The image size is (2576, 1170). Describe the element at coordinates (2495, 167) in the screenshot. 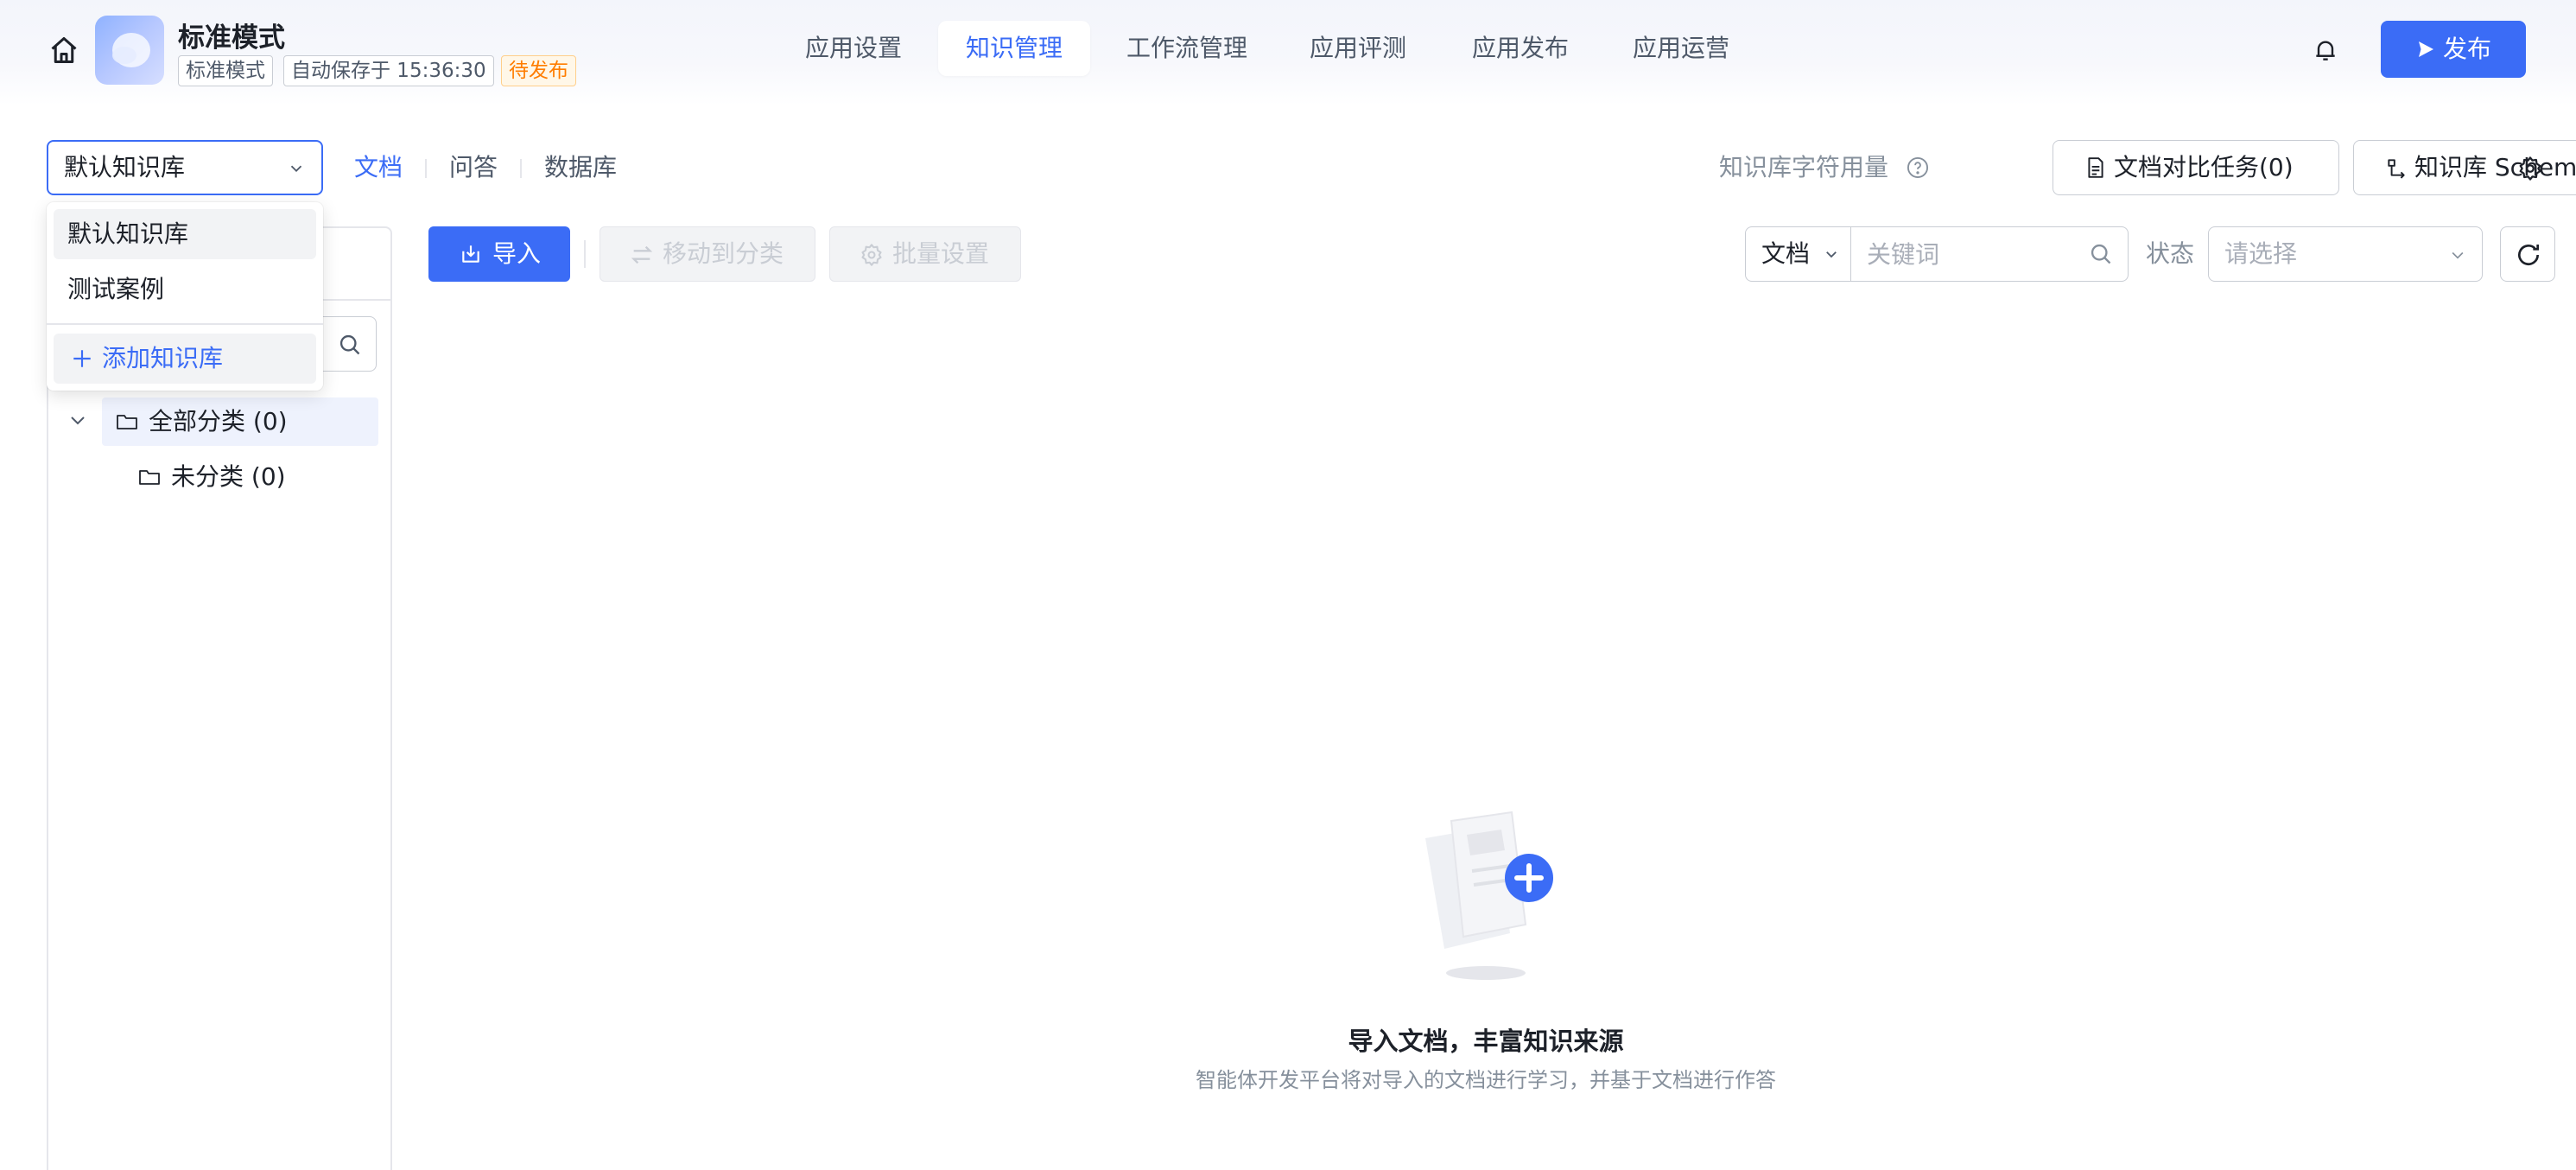

I see `schema-label: 知识库 Schema` at that location.